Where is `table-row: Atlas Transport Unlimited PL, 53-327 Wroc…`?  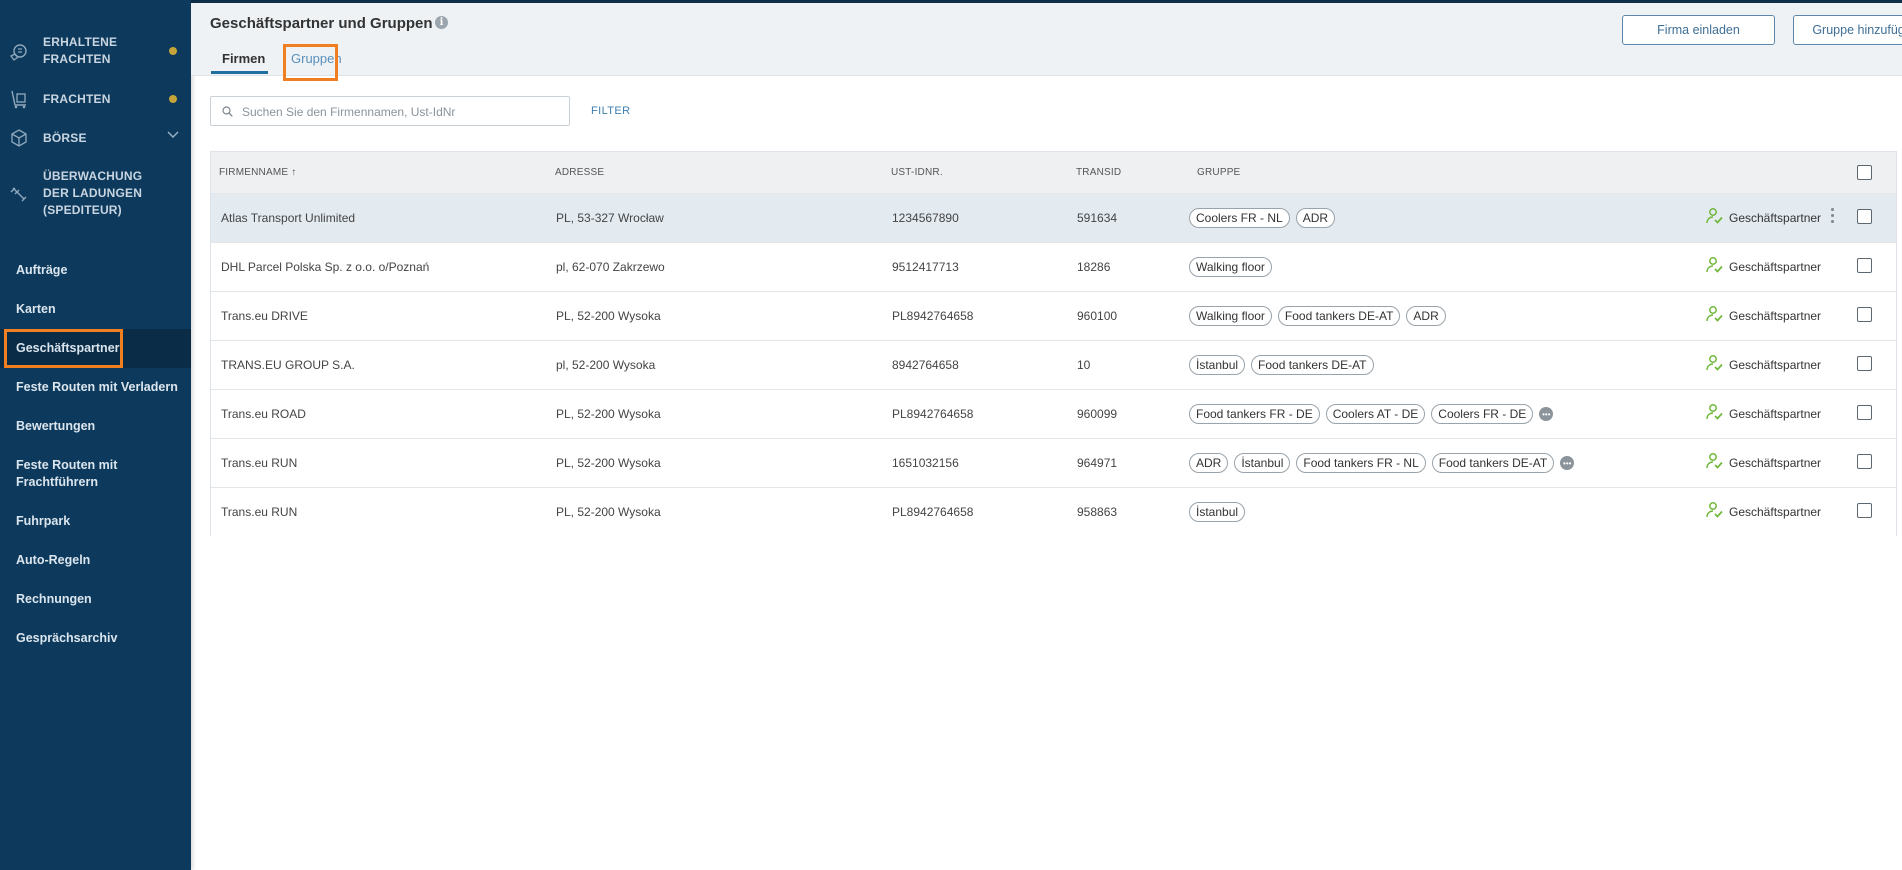
table-row: Atlas Transport Unlimited PL, 53-327 Wroc… is located at coordinates (1053, 217).